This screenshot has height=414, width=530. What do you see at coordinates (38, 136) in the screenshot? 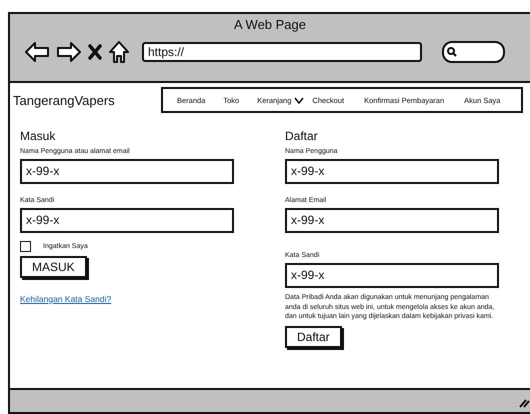
I see `section-heading: Masuk` at bounding box center [38, 136].